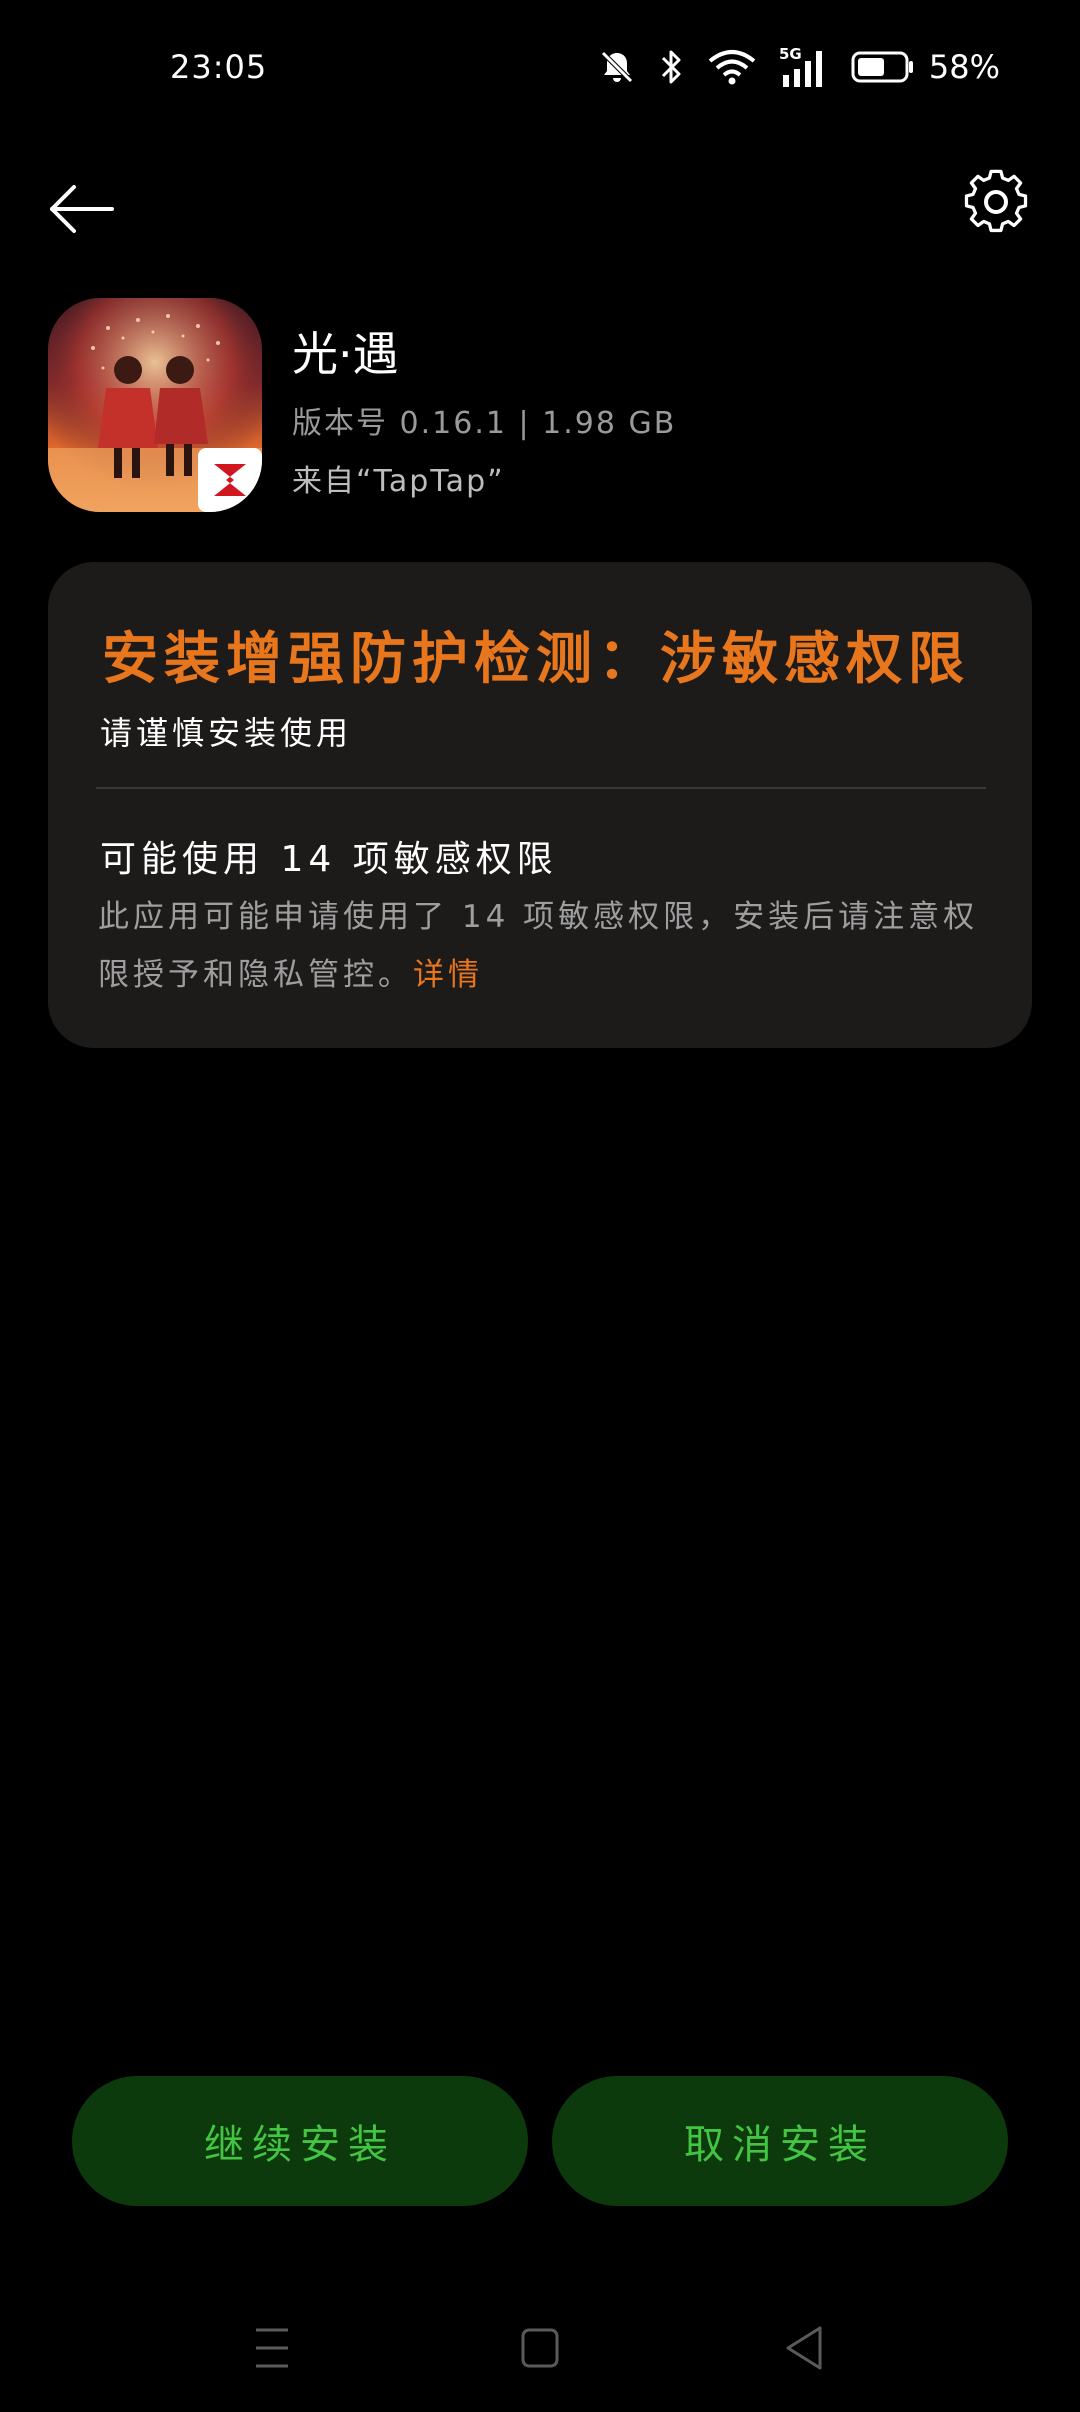 The width and height of the screenshot is (1080, 2412). Describe the element at coordinates (345, 354) in the screenshot. I see `app-name: 光·遇` at that location.